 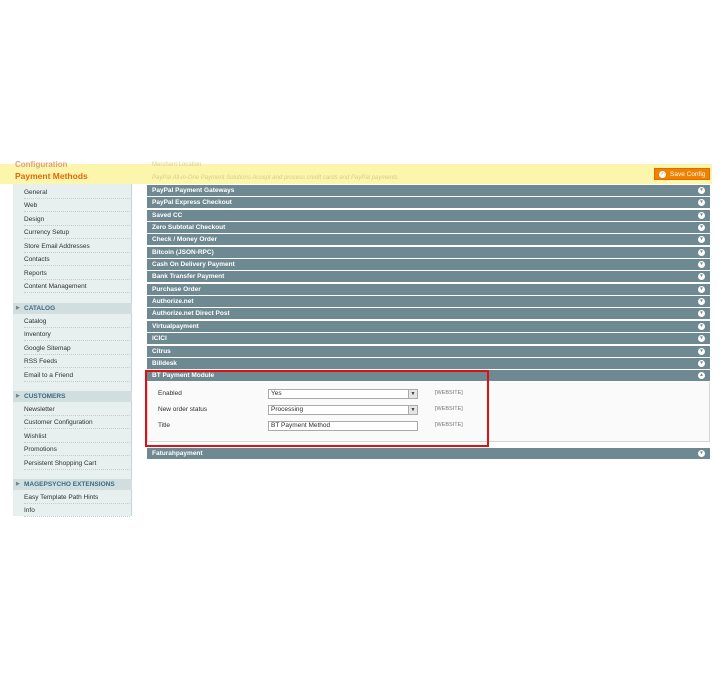 What do you see at coordinates (428, 363) in the screenshot?
I see `section-billdesk: Billdesk ▾` at bounding box center [428, 363].